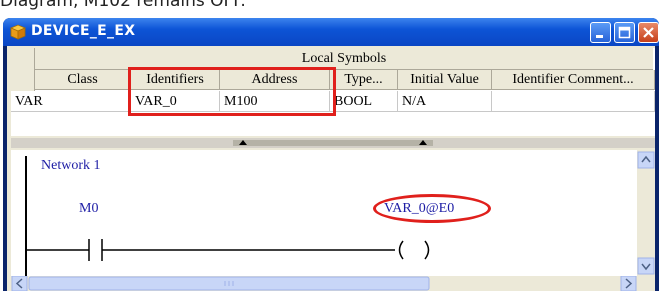  I want to click on maximize-button, so click(624, 32).